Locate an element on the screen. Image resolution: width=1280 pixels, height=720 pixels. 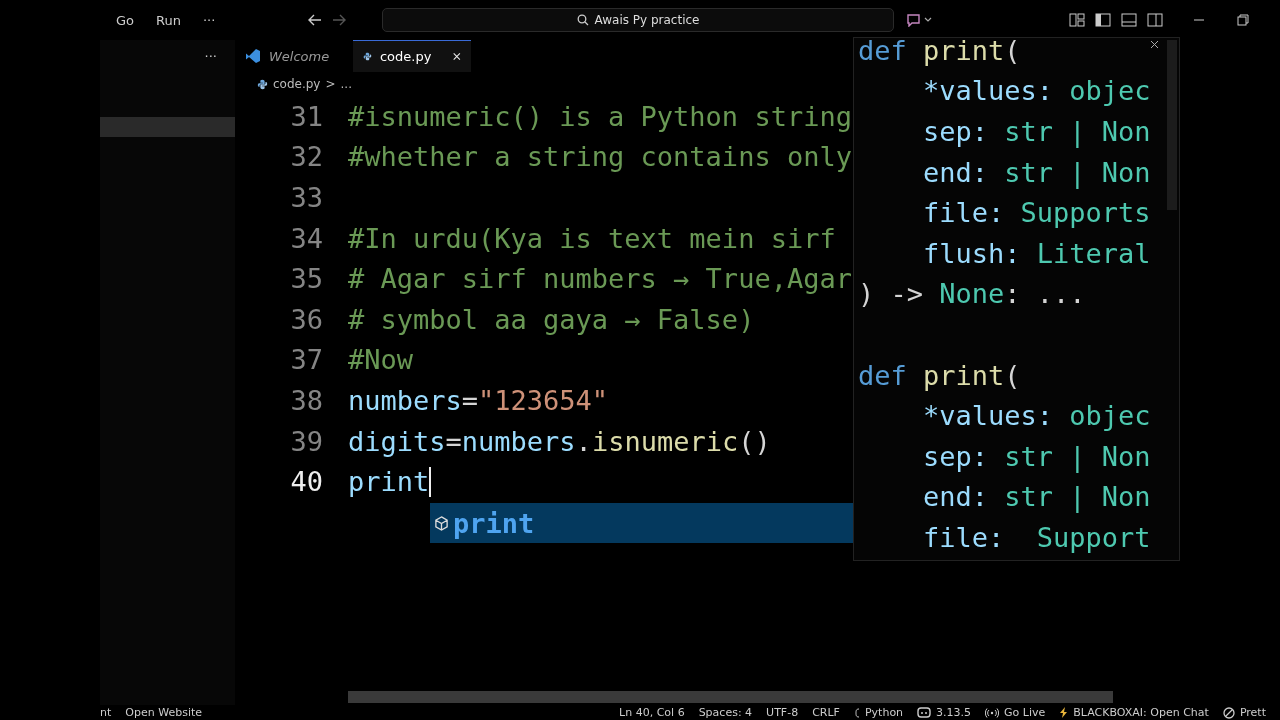
blocked-icon is located at coordinates (1228, 712).